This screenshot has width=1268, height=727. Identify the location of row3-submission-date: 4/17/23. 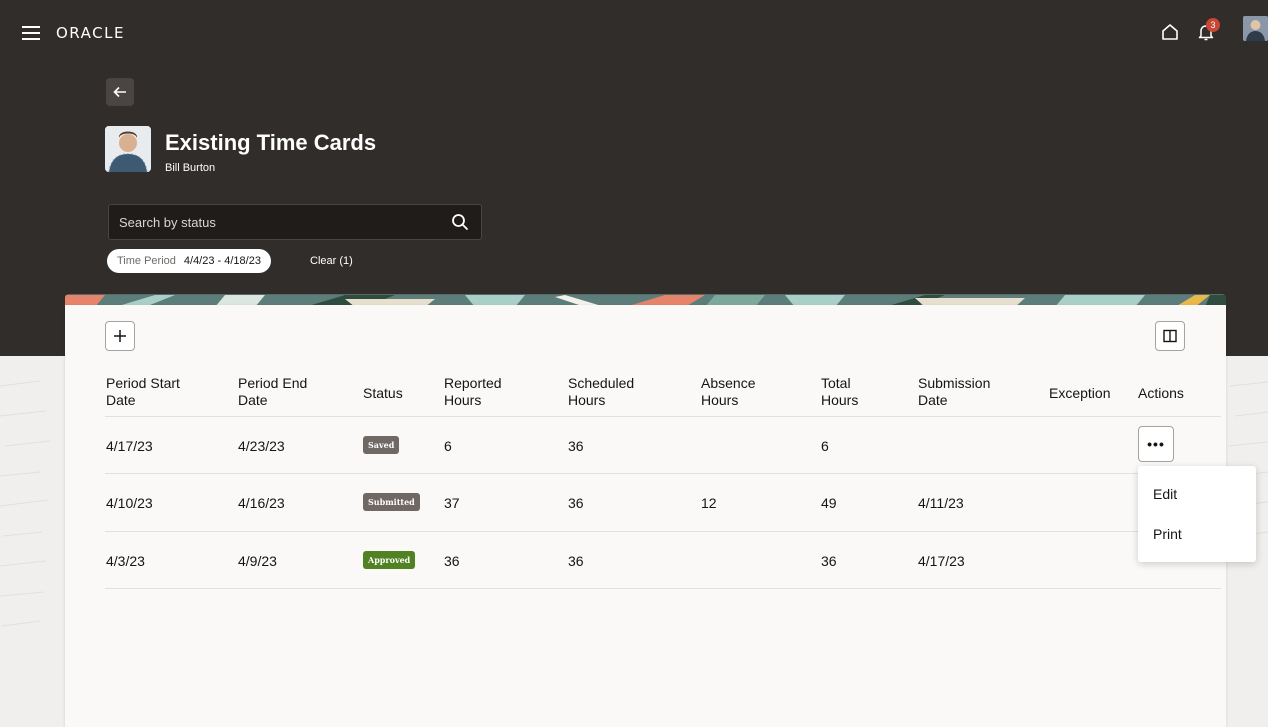
(941, 561).